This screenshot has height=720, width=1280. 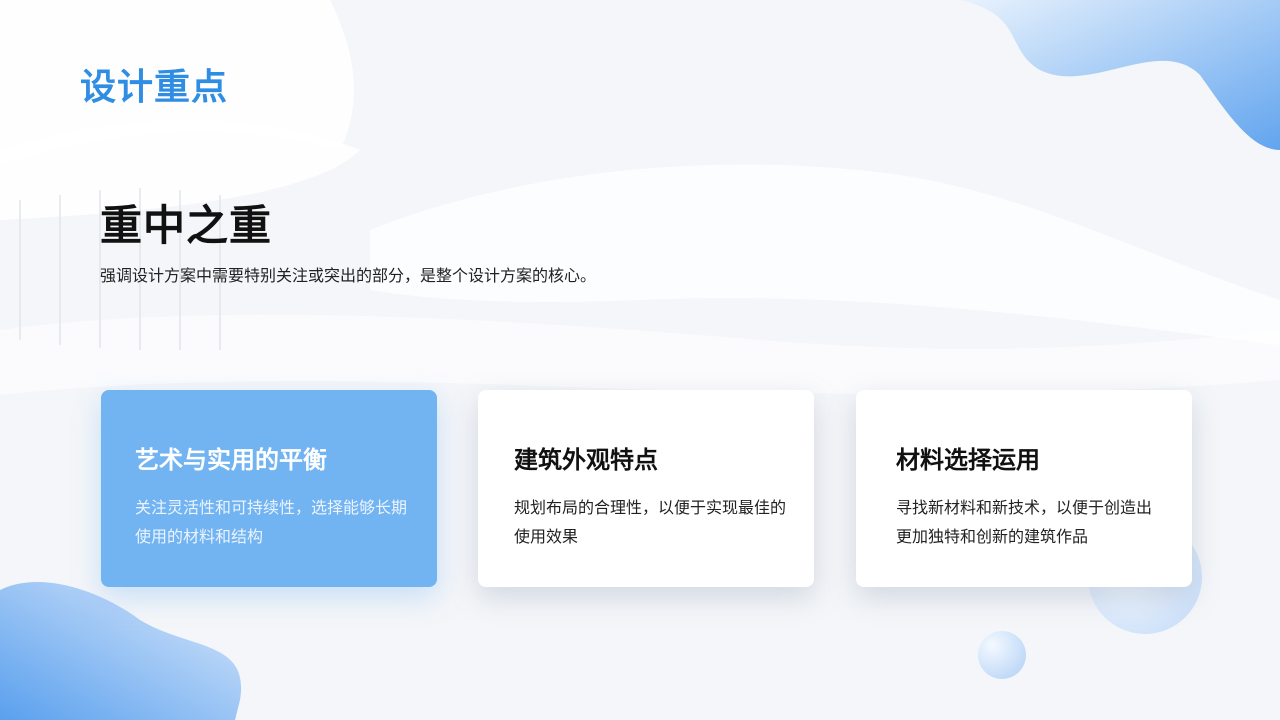 I want to click on card-building-appearance: 建筑外观特点 规划布局的合理性，以便于实现最佳的使用效果, so click(x=646, y=488).